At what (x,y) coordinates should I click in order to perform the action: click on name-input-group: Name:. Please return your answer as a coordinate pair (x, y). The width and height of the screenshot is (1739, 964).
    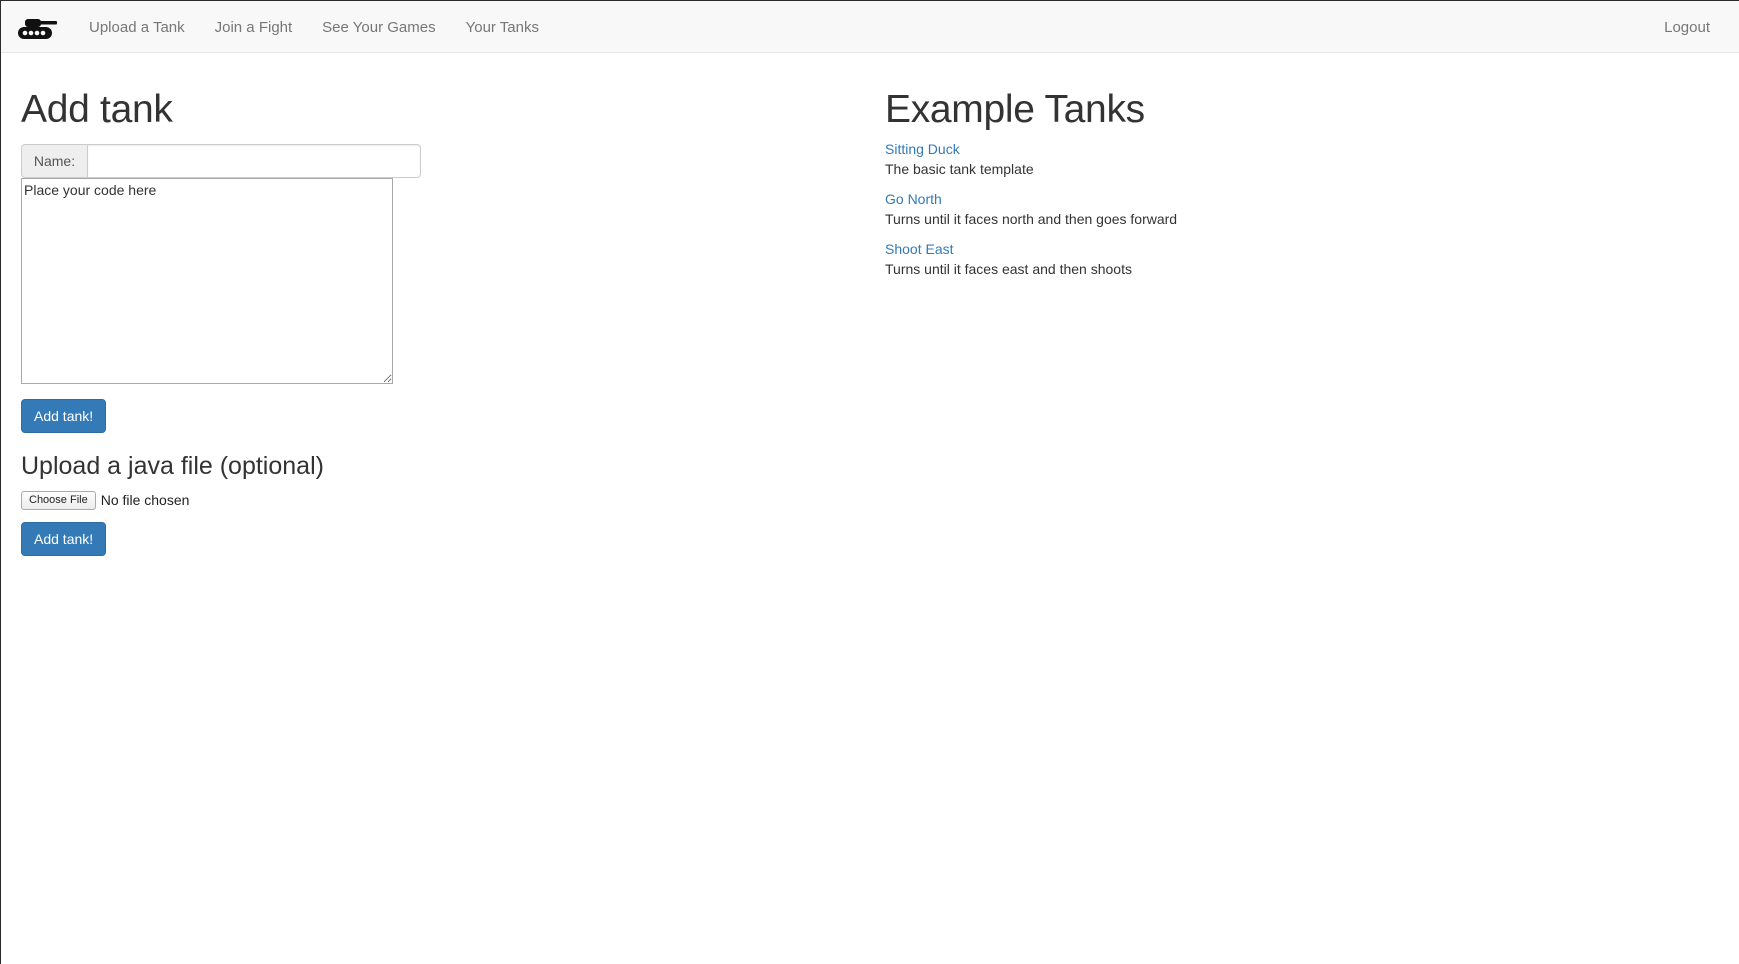
    Looking at the image, I should click on (221, 160).